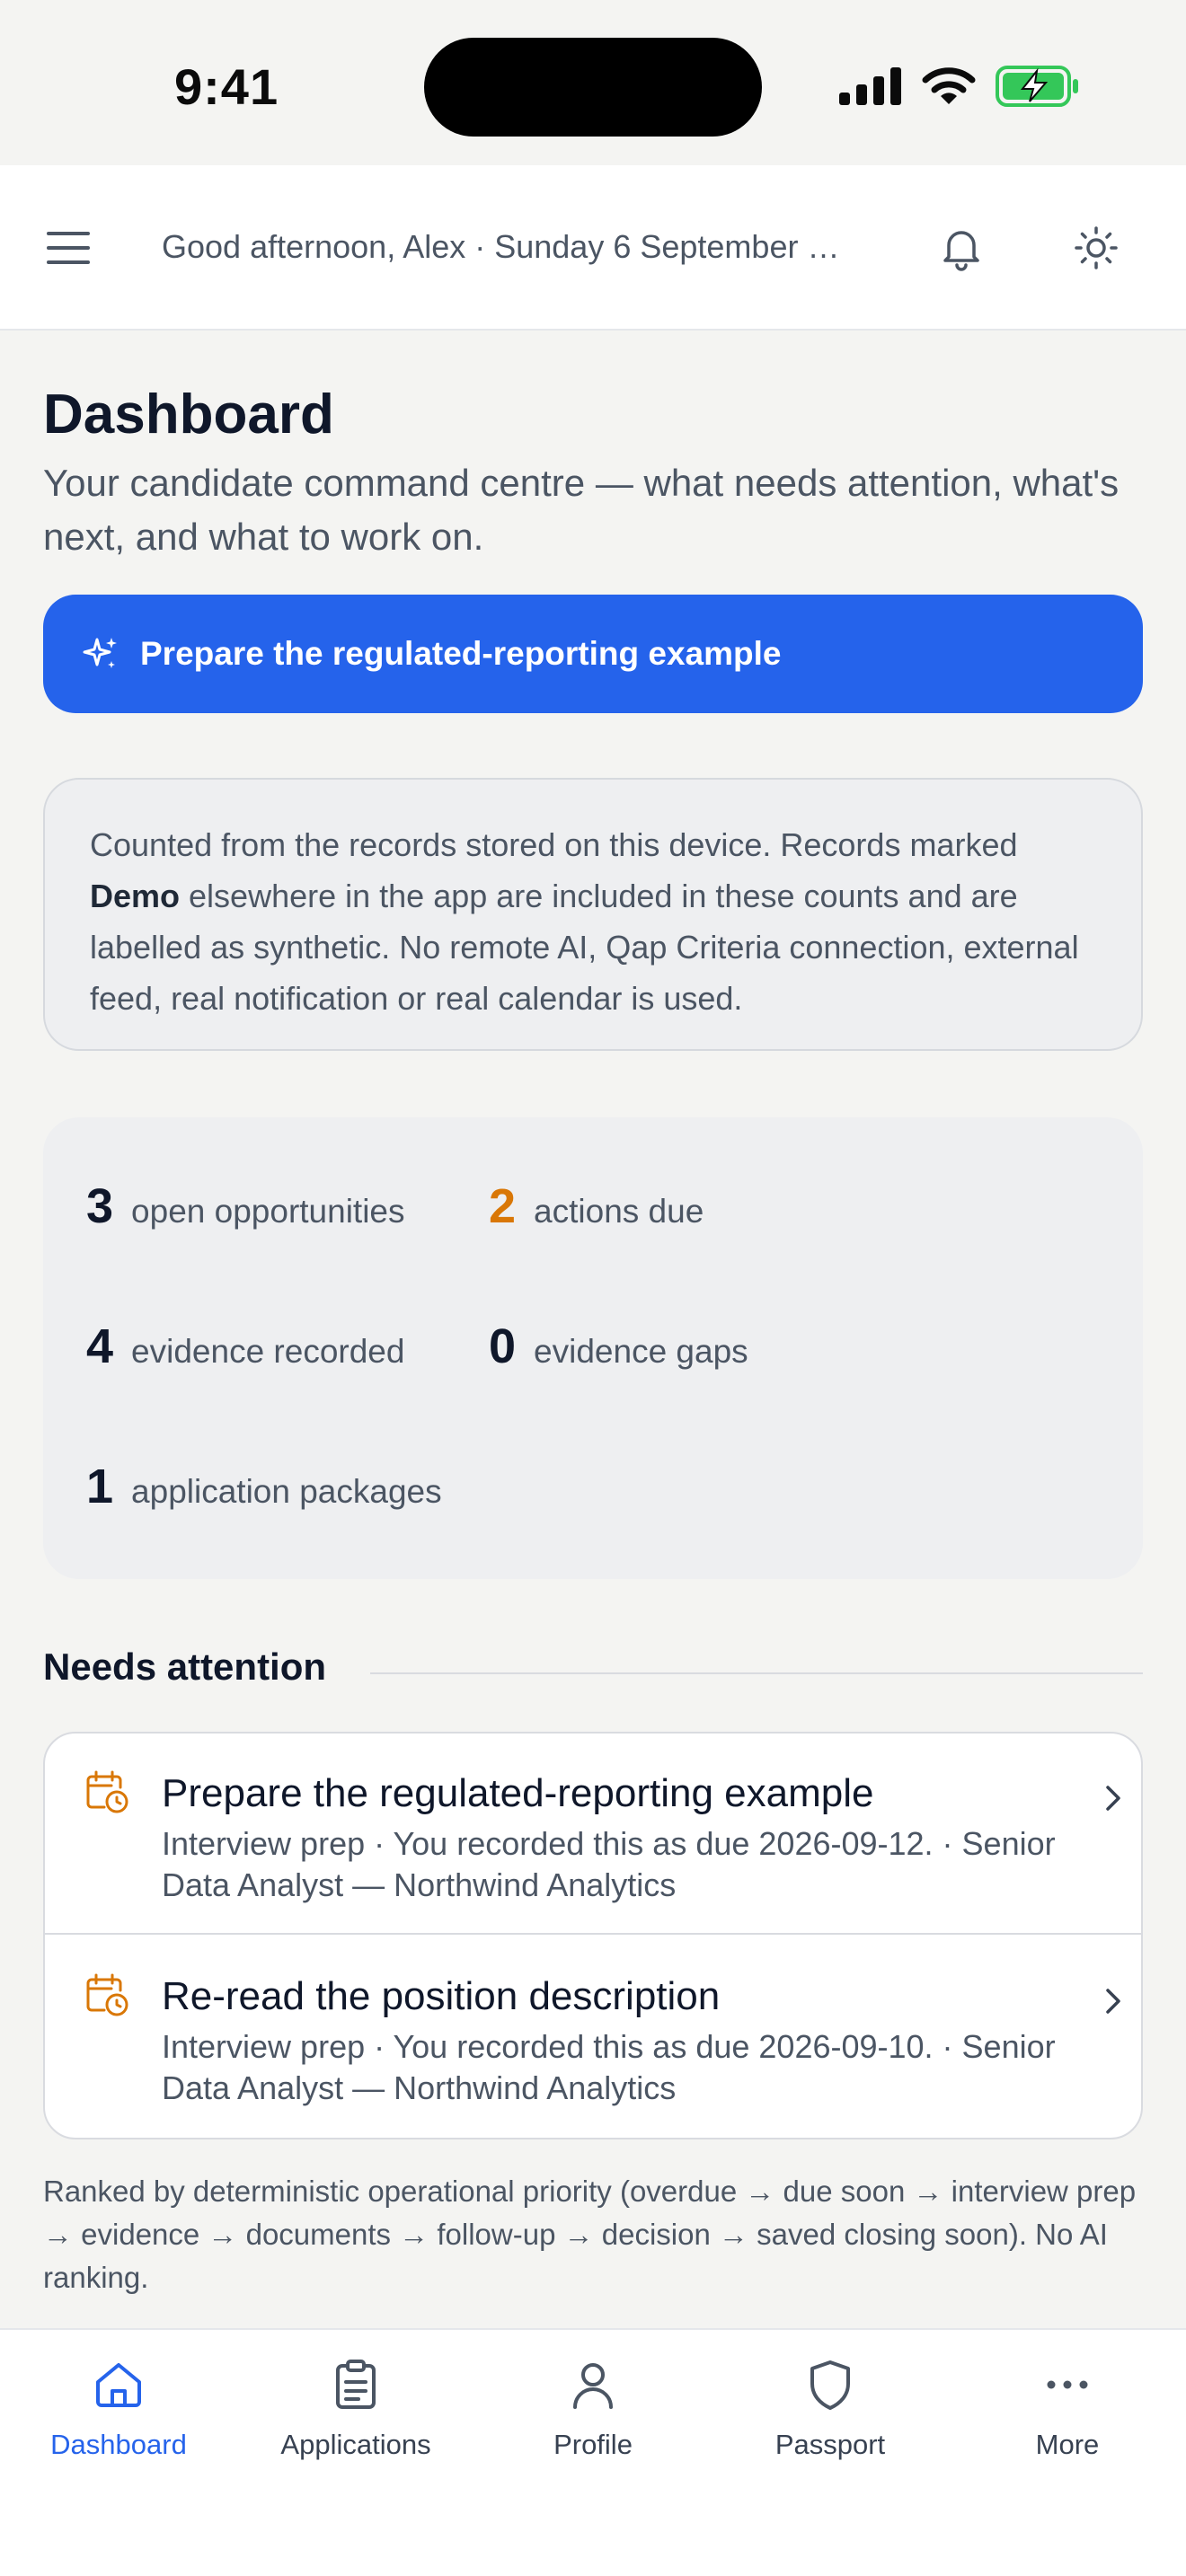 The width and height of the screenshot is (1186, 2576). What do you see at coordinates (355, 2444) in the screenshot?
I see `tab-label: Applications` at bounding box center [355, 2444].